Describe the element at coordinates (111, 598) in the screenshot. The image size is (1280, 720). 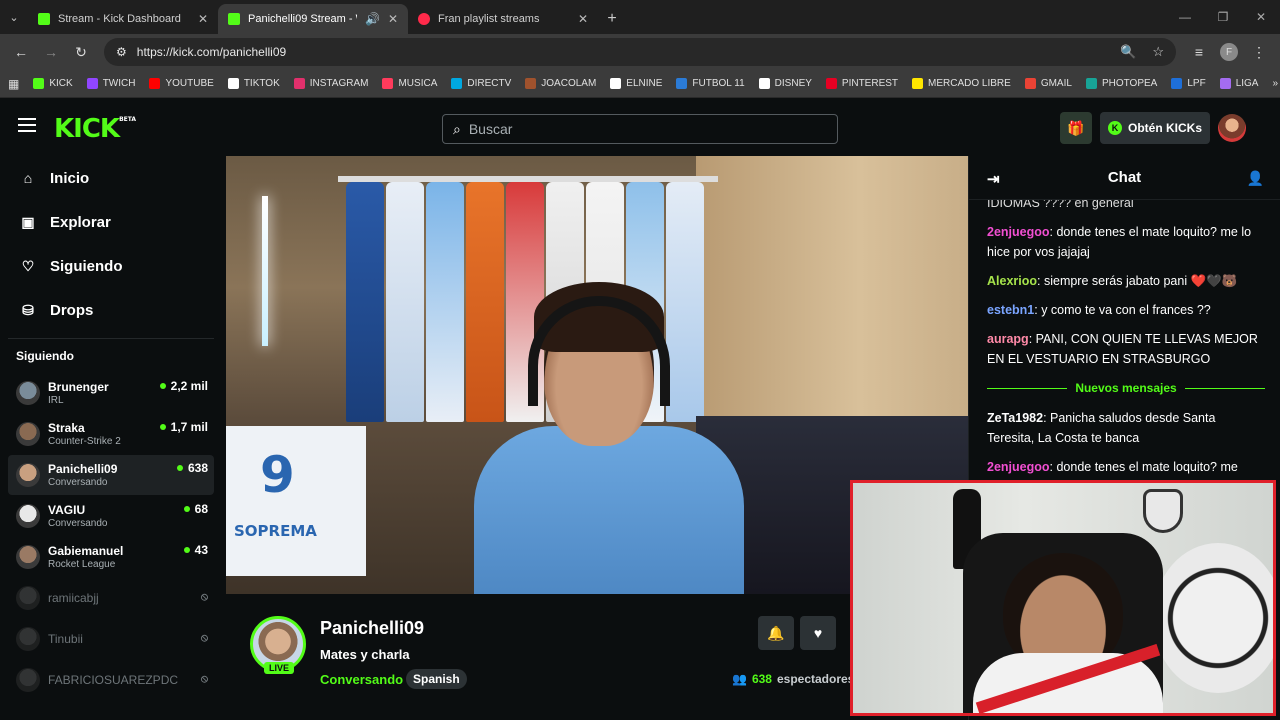
I see `sidebar-channel: ramiicabjj ⦸` at that location.